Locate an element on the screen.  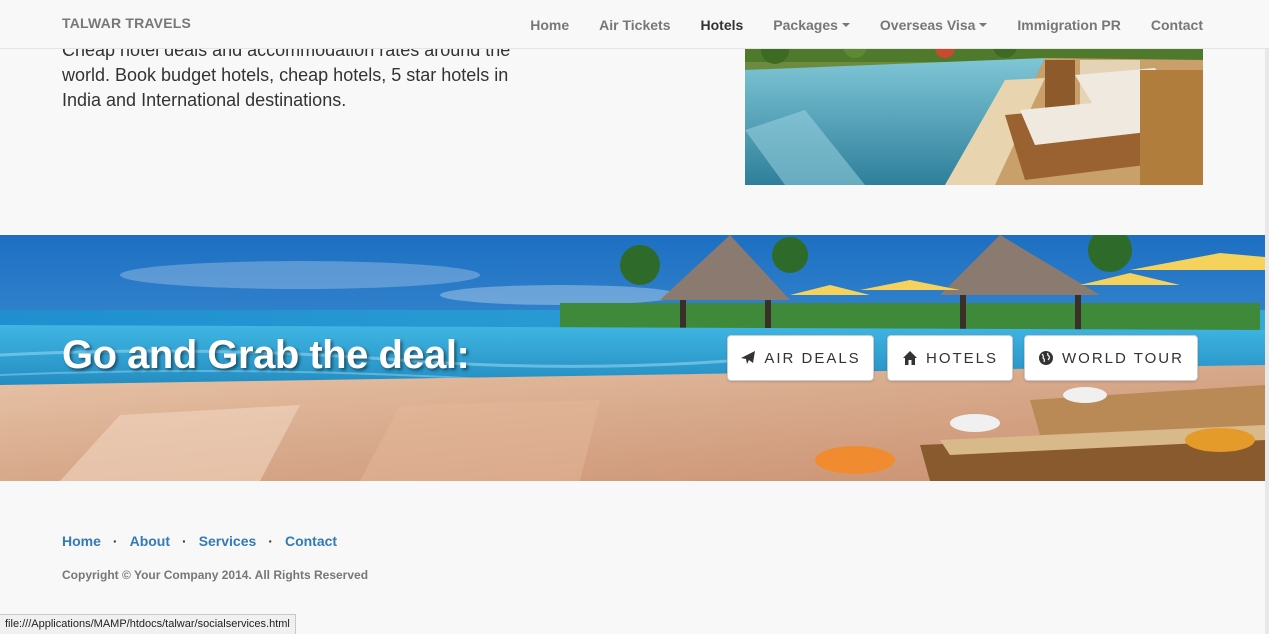
footer-link-services: Services is located at coordinates (228, 541).